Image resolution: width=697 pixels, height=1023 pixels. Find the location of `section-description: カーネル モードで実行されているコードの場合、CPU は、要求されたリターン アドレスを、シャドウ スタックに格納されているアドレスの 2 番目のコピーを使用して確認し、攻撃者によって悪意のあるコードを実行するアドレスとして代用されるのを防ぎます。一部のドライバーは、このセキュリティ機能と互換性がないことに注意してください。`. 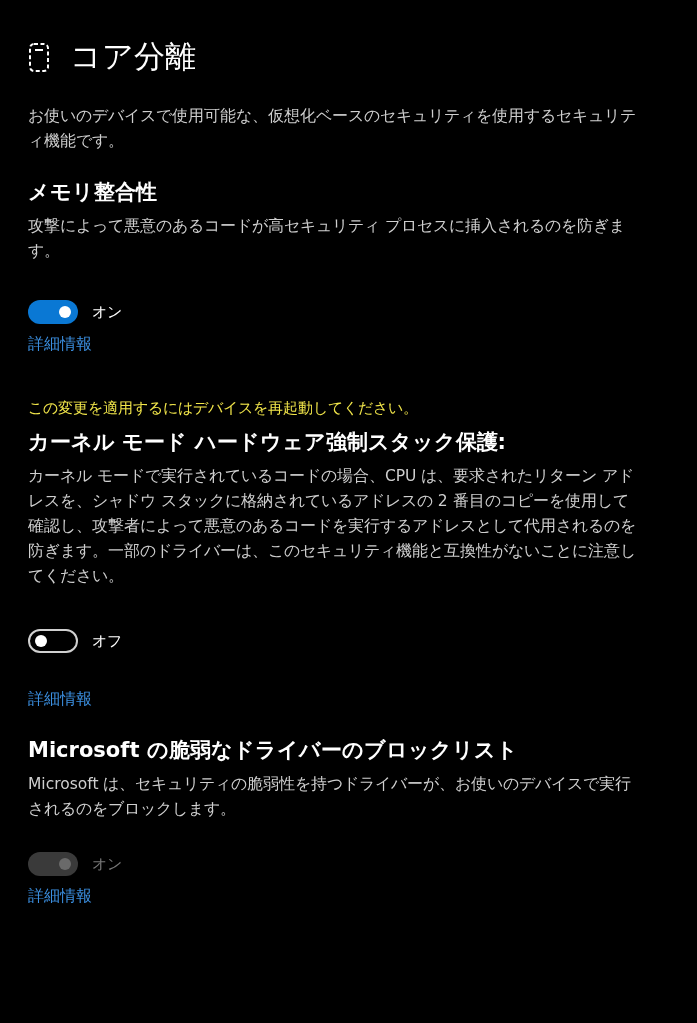

section-description: カーネル モードで実行されているコードの場合、CPU は、要求されたリターン アドレスを、シャドウ スタックに格納されているアドレスの 2 番目のコピーを使用して確認し、攻撃者によって悪意のあるコードを実行するアドレスとして代用されるのを防ぎます。一部のドライバーは、このセキュリティ機能と互換性がないことに注意してください。 is located at coordinates (332, 526).